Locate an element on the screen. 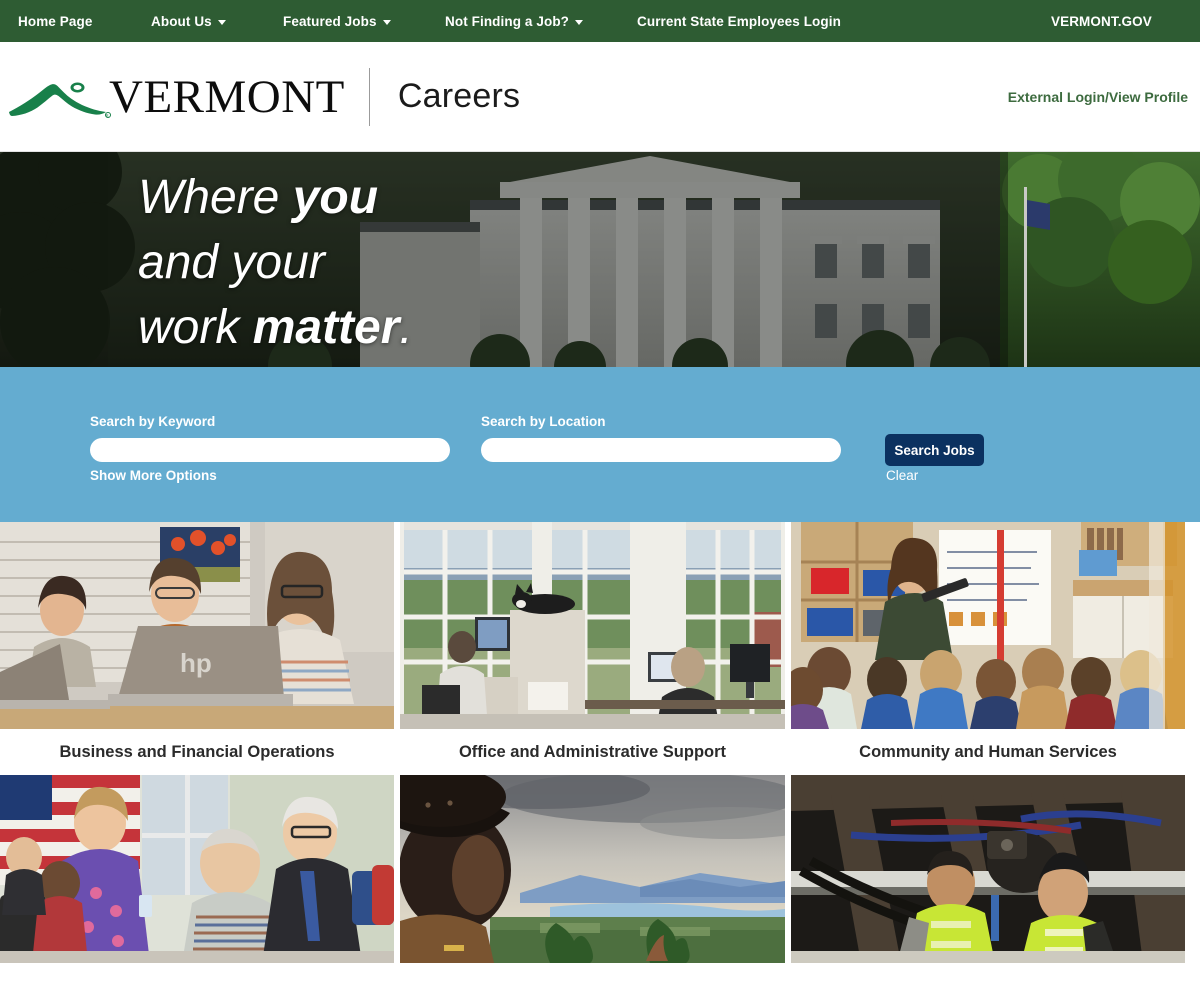 The image size is (1200, 1000). nav-item-about-us: About Us is located at coordinates (188, 21).